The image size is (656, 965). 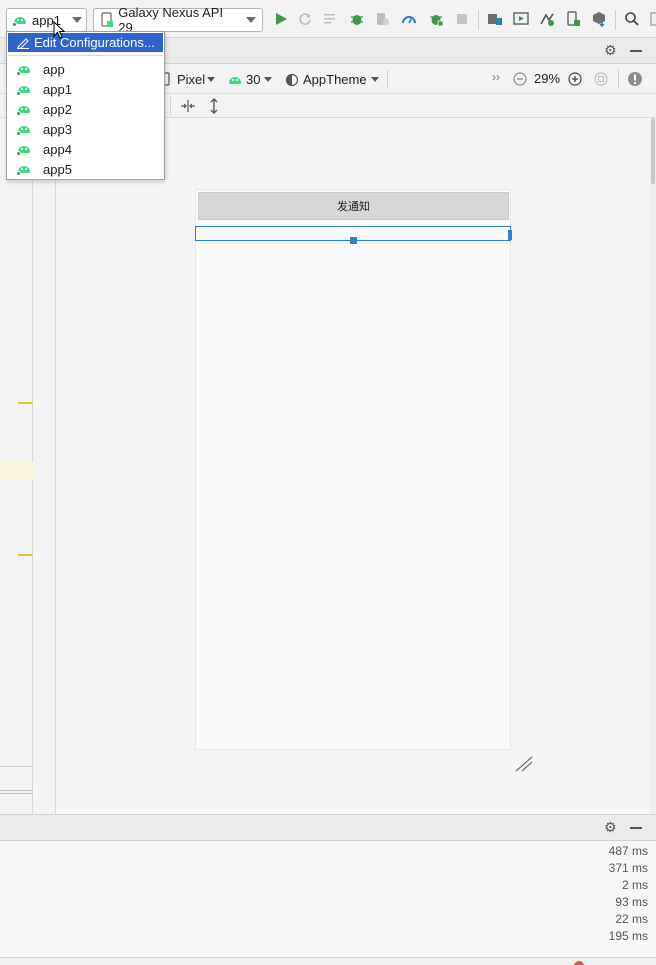 I want to click on device-picker: Pixel, so click(x=196, y=79).